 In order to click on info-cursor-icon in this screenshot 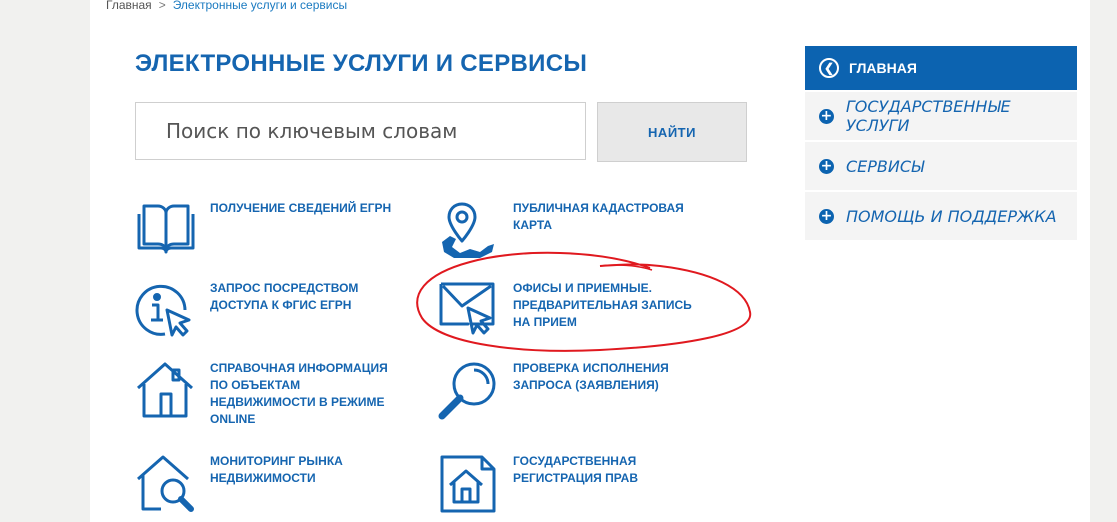, I will do `click(166, 311)`.